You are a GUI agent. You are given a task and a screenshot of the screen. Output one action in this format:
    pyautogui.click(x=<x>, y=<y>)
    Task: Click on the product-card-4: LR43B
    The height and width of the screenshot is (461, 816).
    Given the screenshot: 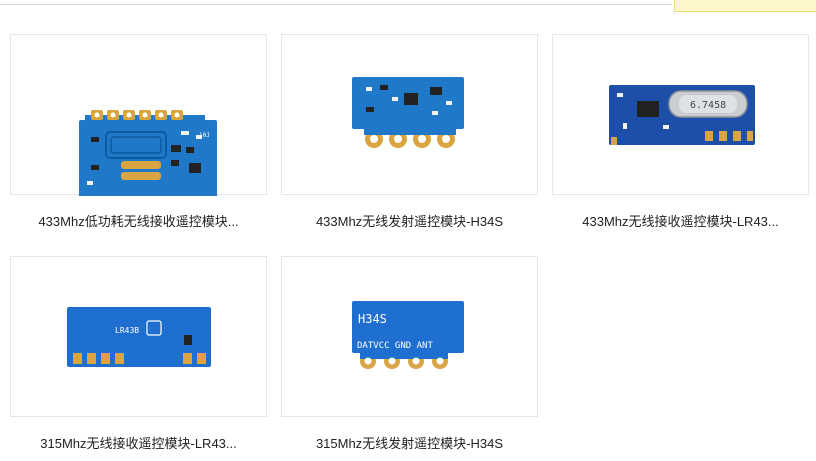 What is the action you would take?
    pyautogui.click(x=138, y=336)
    